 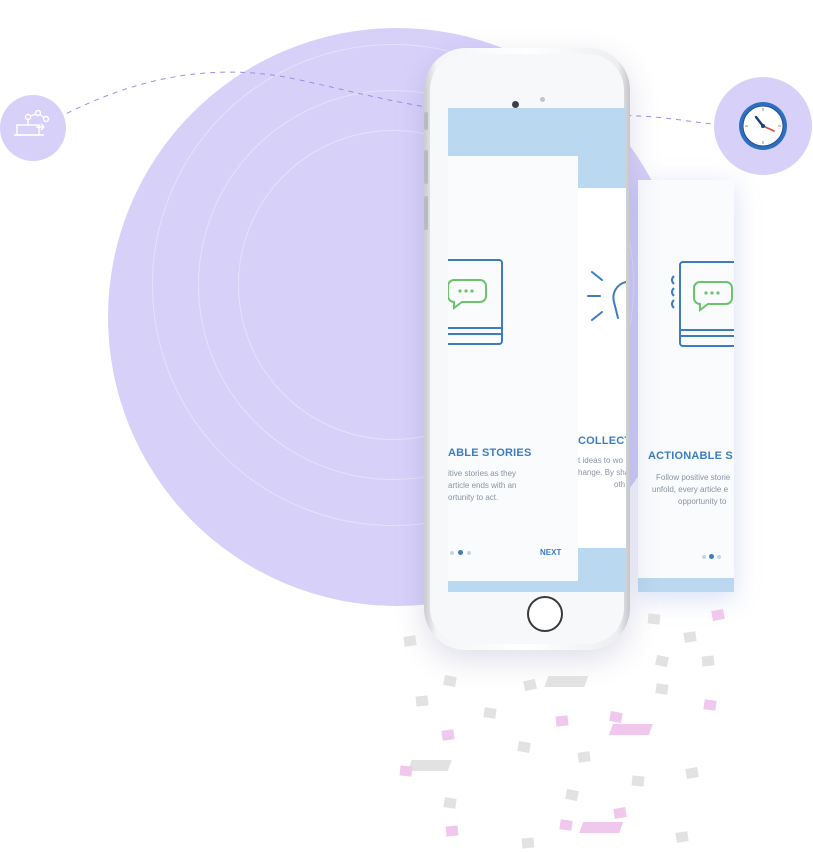 I want to click on confetti-decoration, so click(x=562, y=729).